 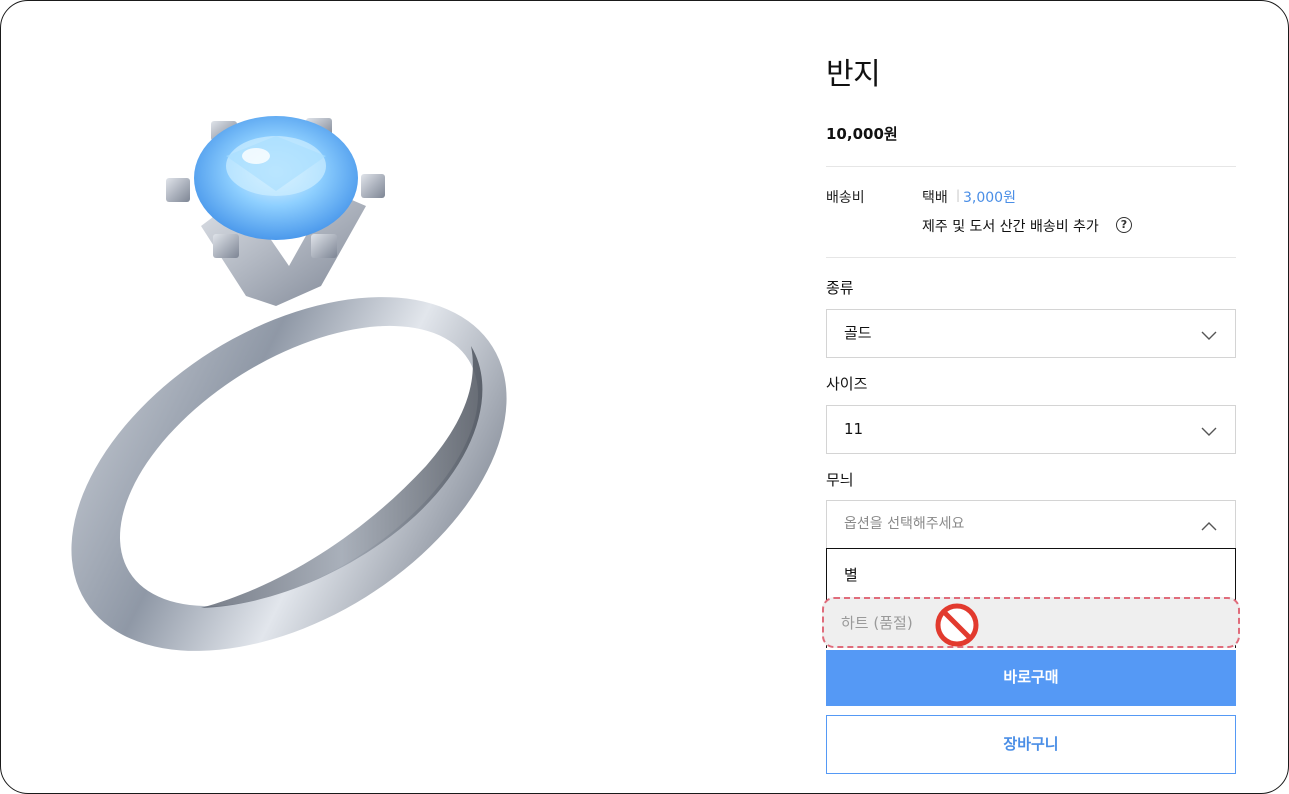 I want to click on soldout-option-label: 하트 (품절), so click(x=877, y=623).